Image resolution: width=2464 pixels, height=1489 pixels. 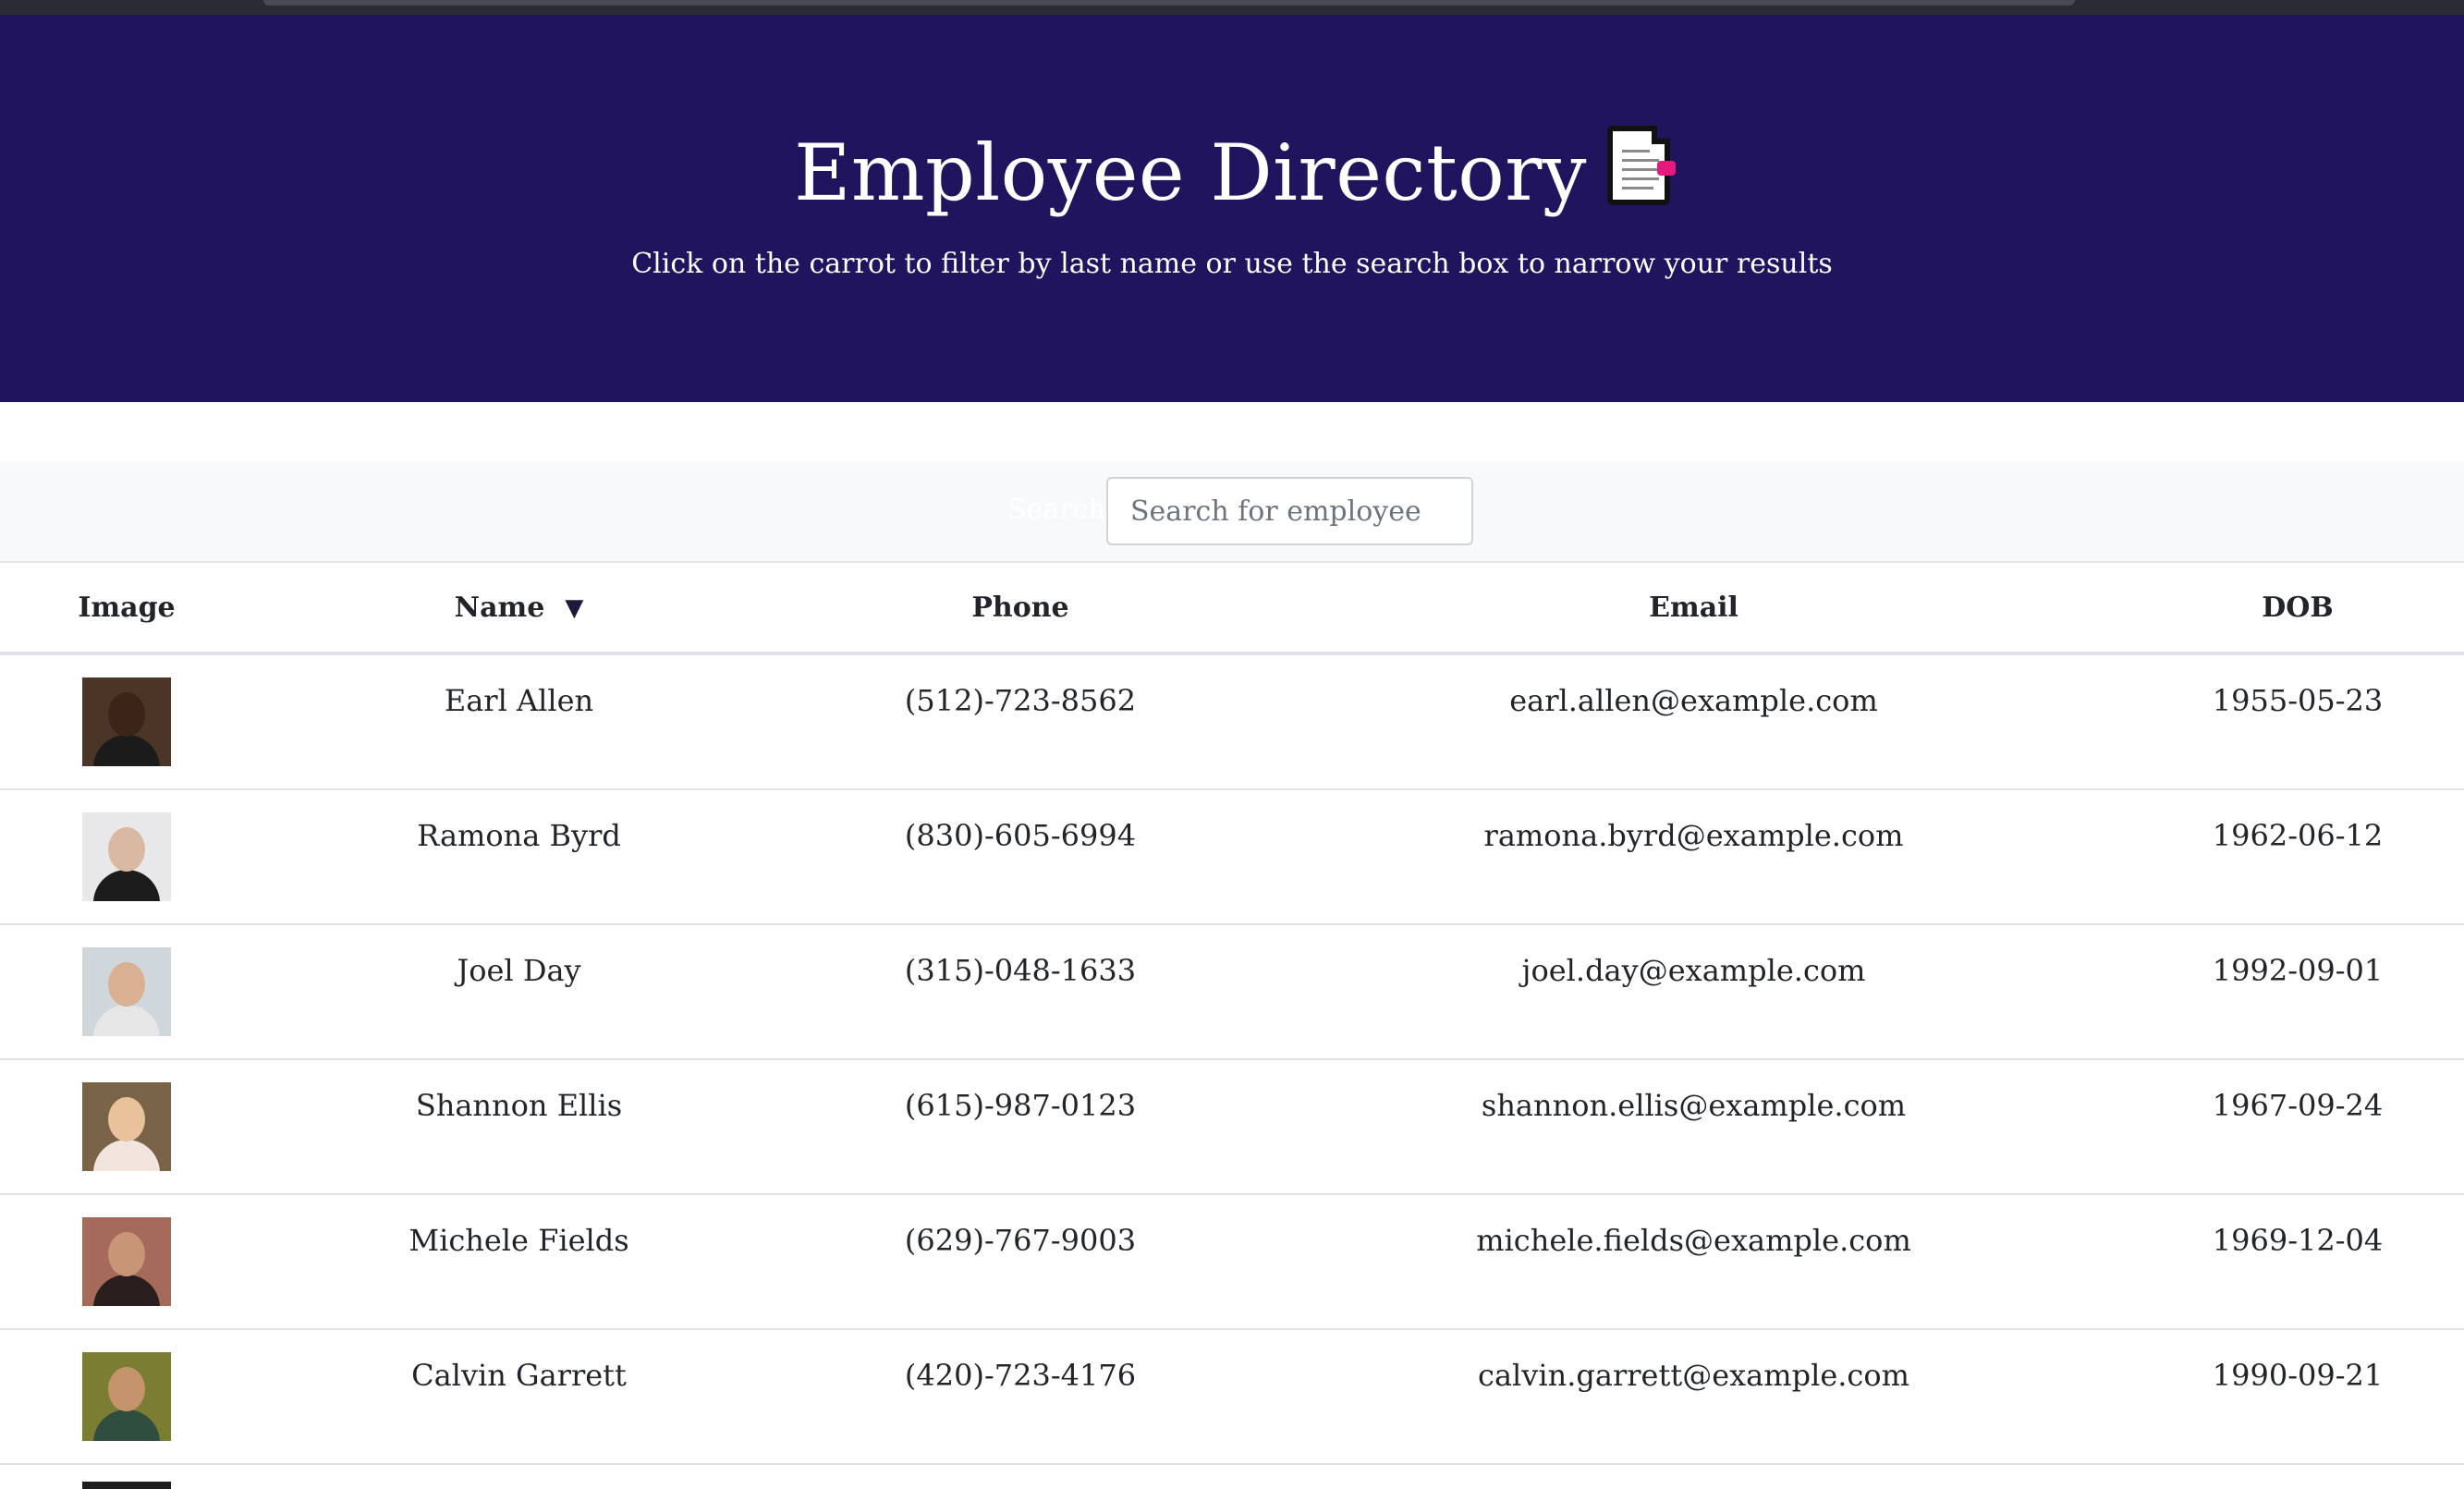 I want to click on email-cell-text: earl.allen@example.com, so click(x=1693, y=700).